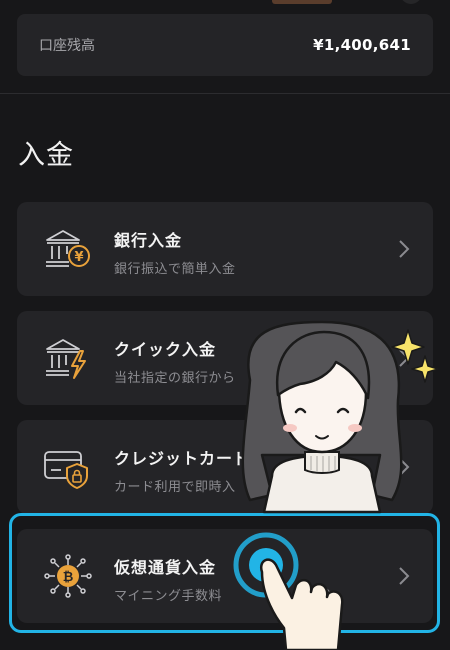  What do you see at coordinates (362, 45) in the screenshot?
I see `balance-value: ¥1,400,641` at bounding box center [362, 45].